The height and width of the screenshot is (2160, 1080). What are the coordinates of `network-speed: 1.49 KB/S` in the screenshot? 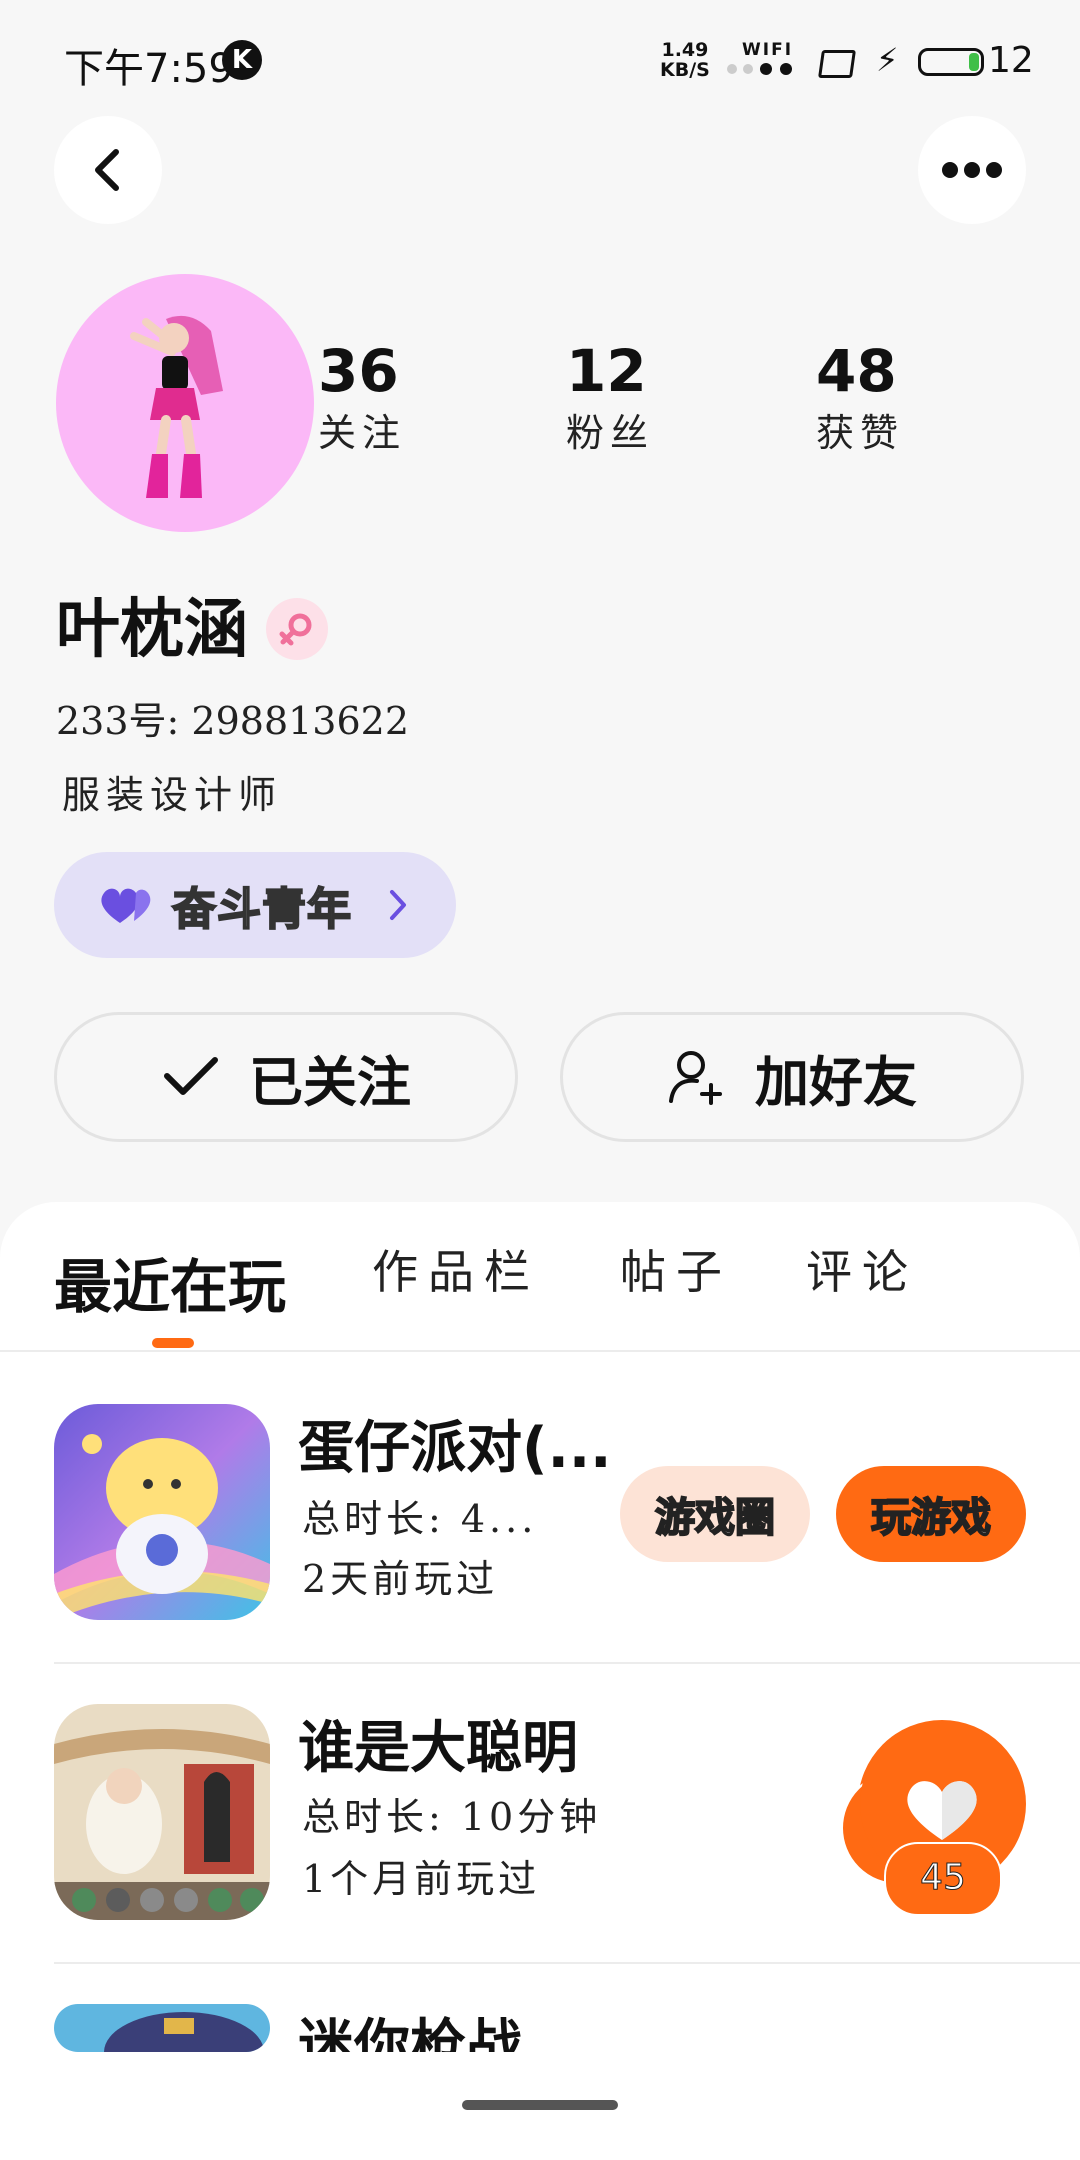 It's located at (685, 60).